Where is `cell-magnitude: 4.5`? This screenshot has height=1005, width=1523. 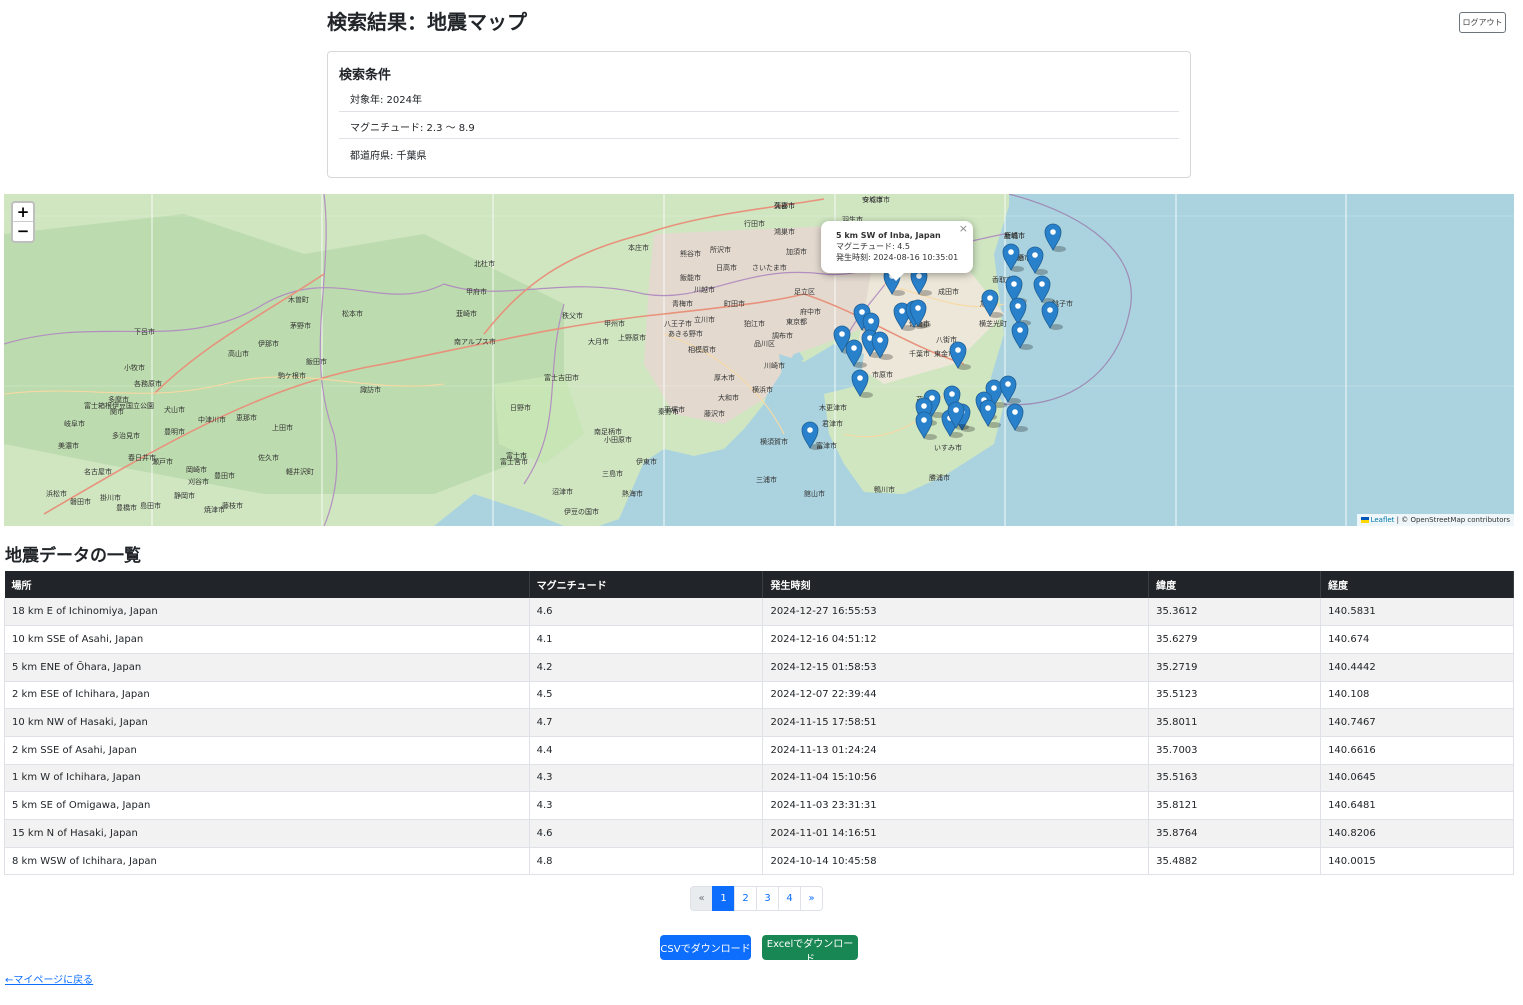 cell-magnitude: 4.5 is located at coordinates (646, 695).